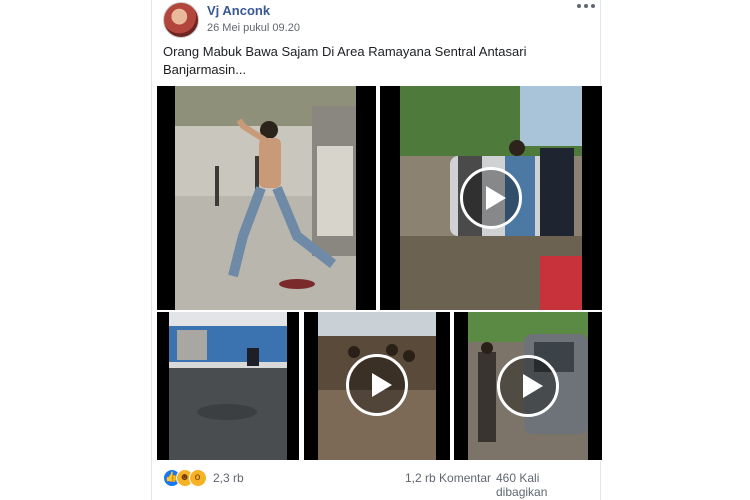 This screenshot has width=750, height=500. I want to click on reaction-count: 2,3 rb, so click(228, 478).